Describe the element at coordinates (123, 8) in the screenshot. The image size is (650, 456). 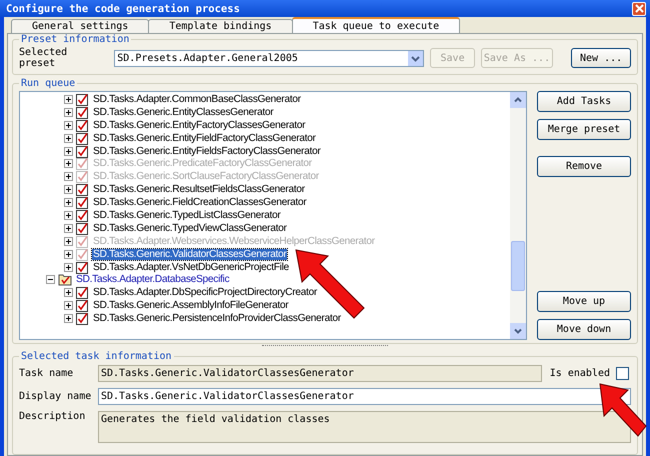
I see `window-title: Configure the code generation process` at that location.